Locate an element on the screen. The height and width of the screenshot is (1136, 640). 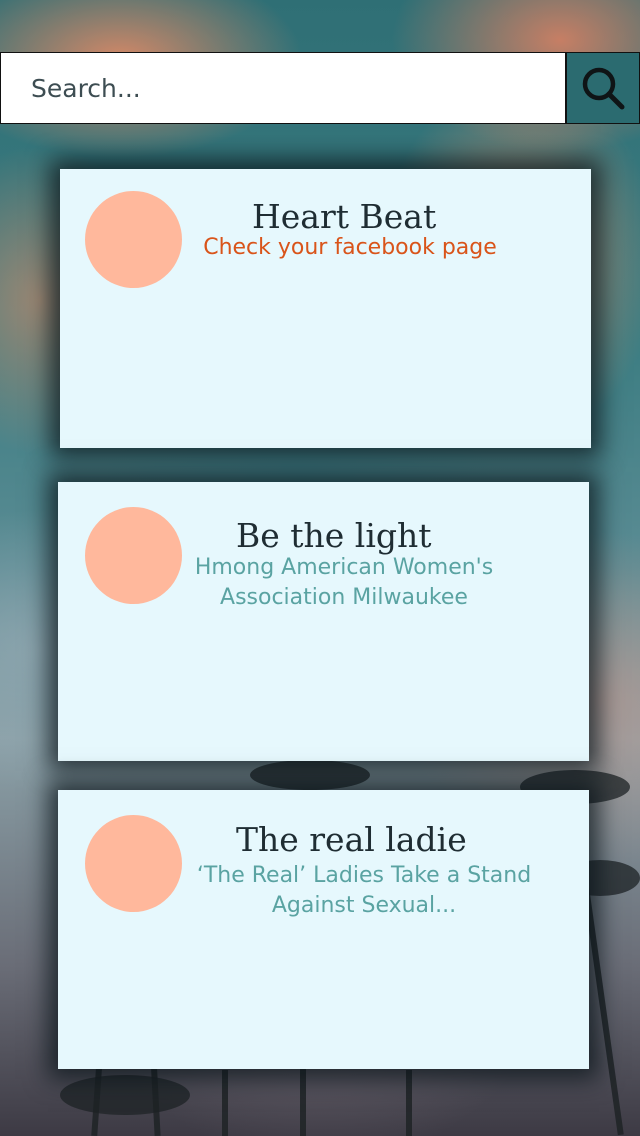
card-title: The real ladie is located at coordinates (351, 839).